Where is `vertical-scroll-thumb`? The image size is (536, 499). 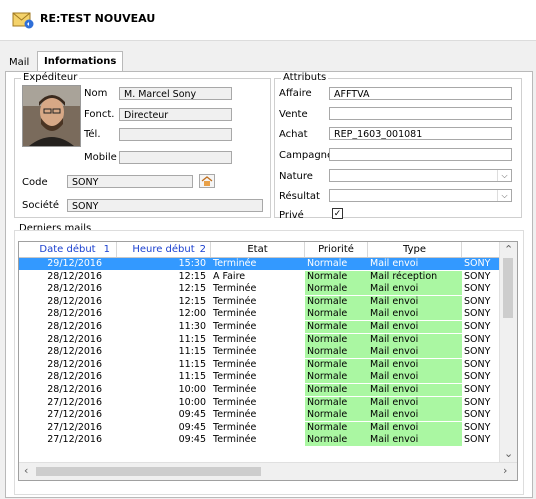 vertical-scroll-thumb is located at coordinates (508, 288).